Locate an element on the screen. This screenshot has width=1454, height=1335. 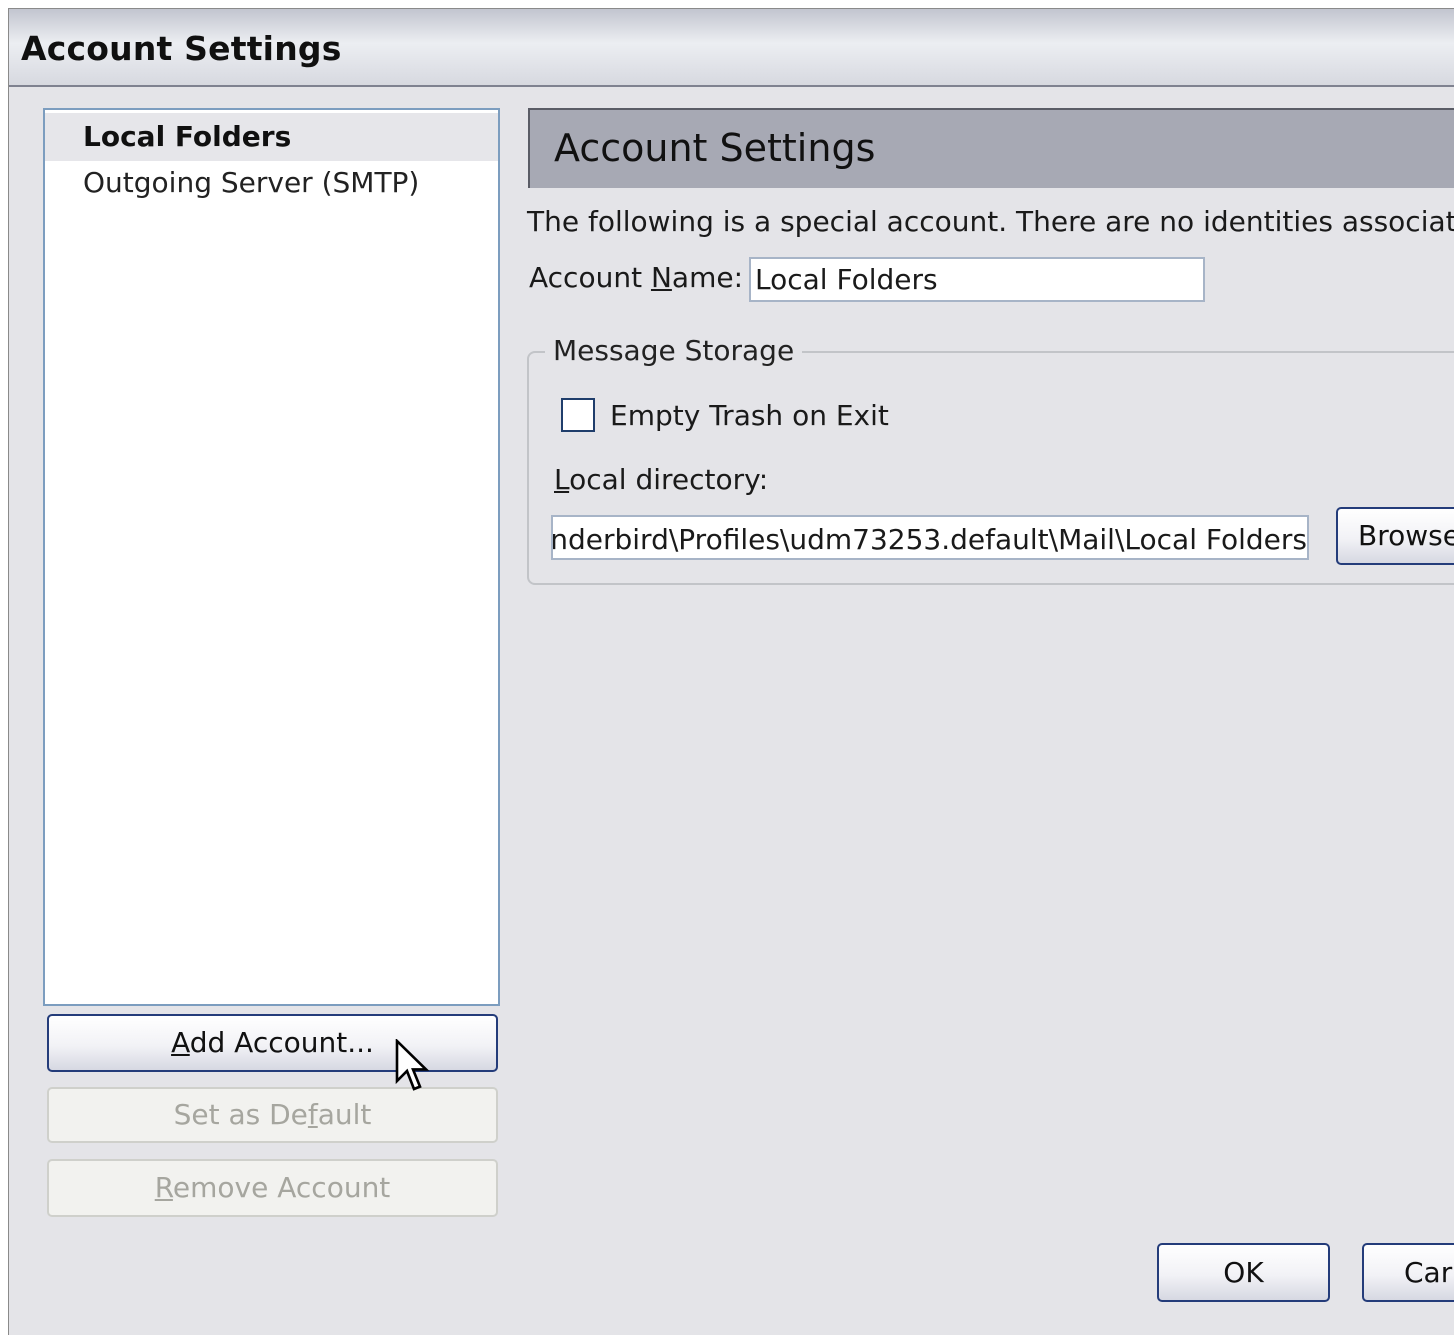
account-name-label: Account Name: is located at coordinates (636, 277).